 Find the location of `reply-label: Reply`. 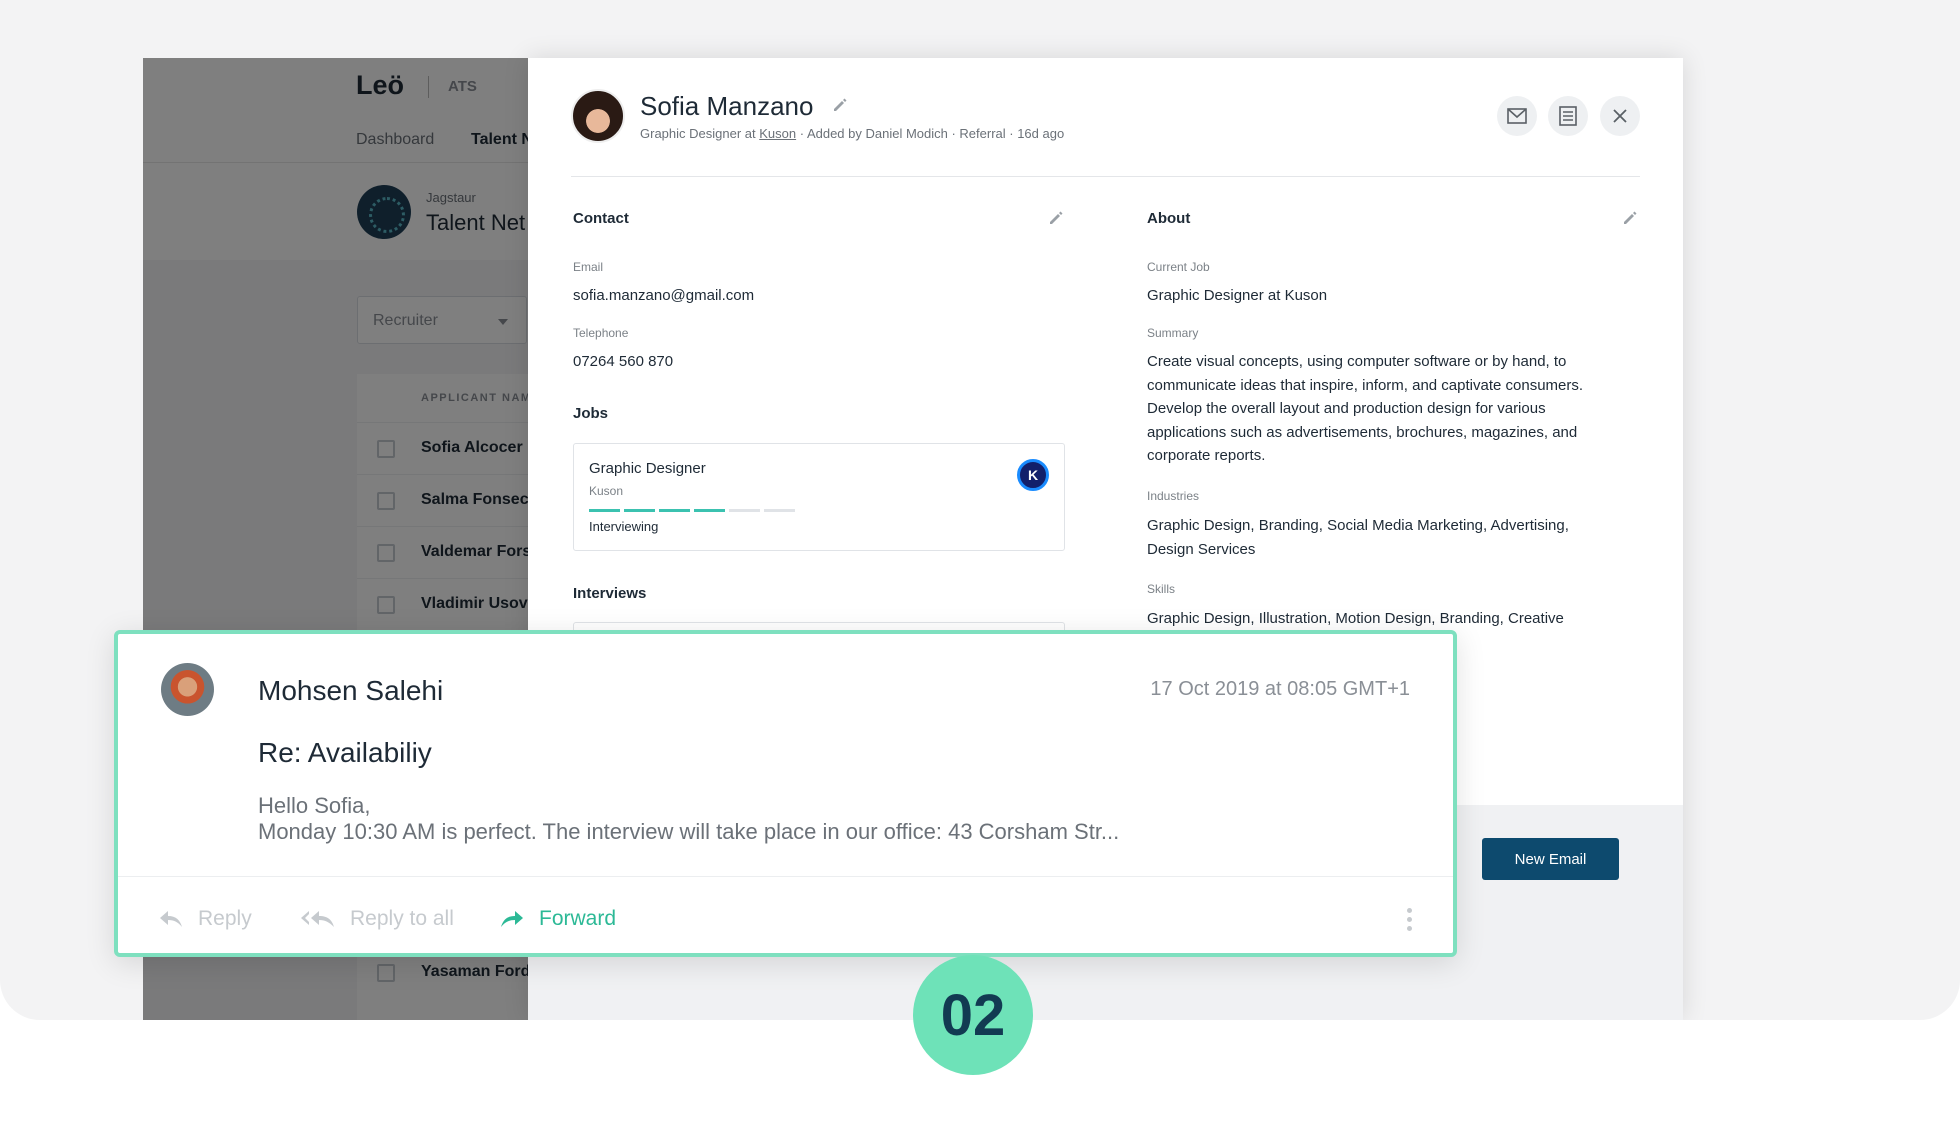

reply-label: Reply is located at coordinates (225, 918).